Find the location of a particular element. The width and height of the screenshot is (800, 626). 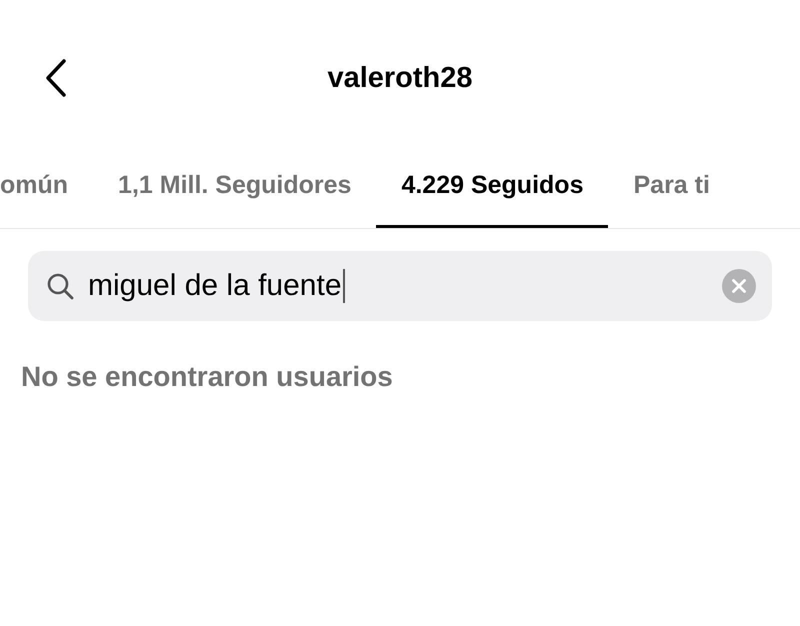

empty-message: No se encontraron usuarios is located at coordinates (207, 377).